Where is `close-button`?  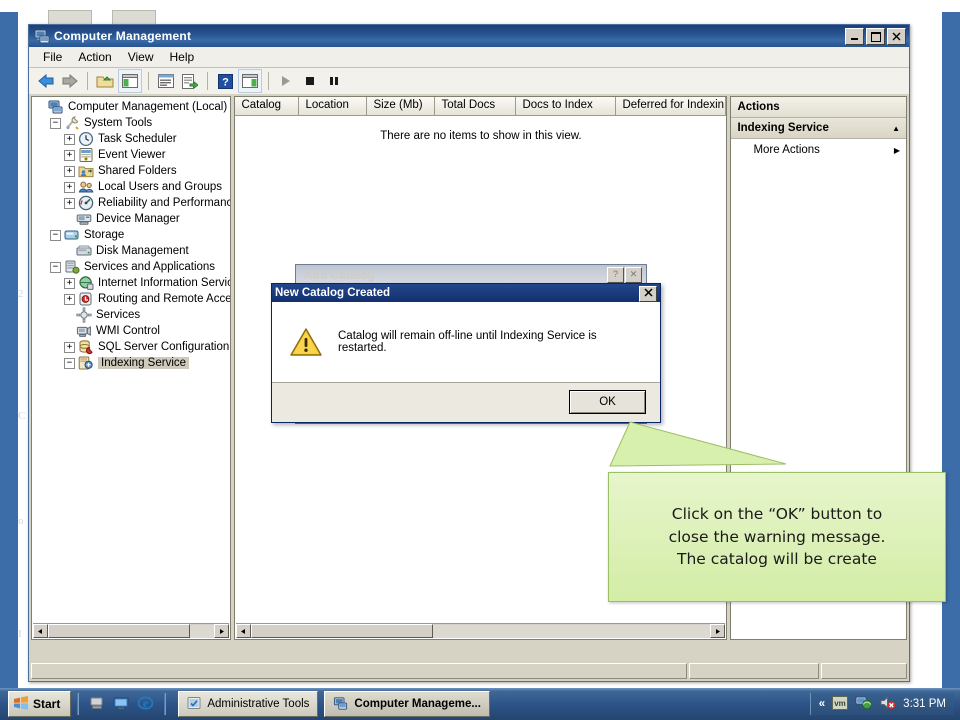
close-button is located at coordinates (896, 36).